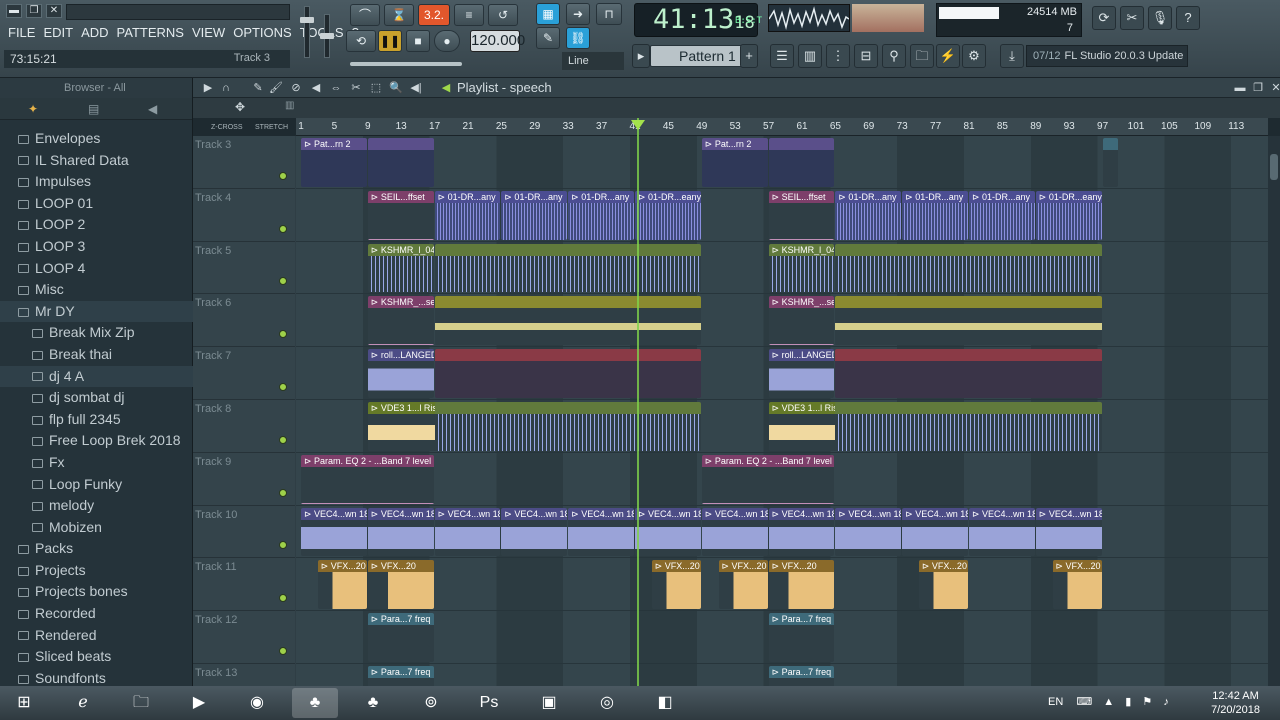  What do you see at coordinates (96, 182) in the screenshot?
I see `browser-item: Impulses` at bounding box center [96, 182].